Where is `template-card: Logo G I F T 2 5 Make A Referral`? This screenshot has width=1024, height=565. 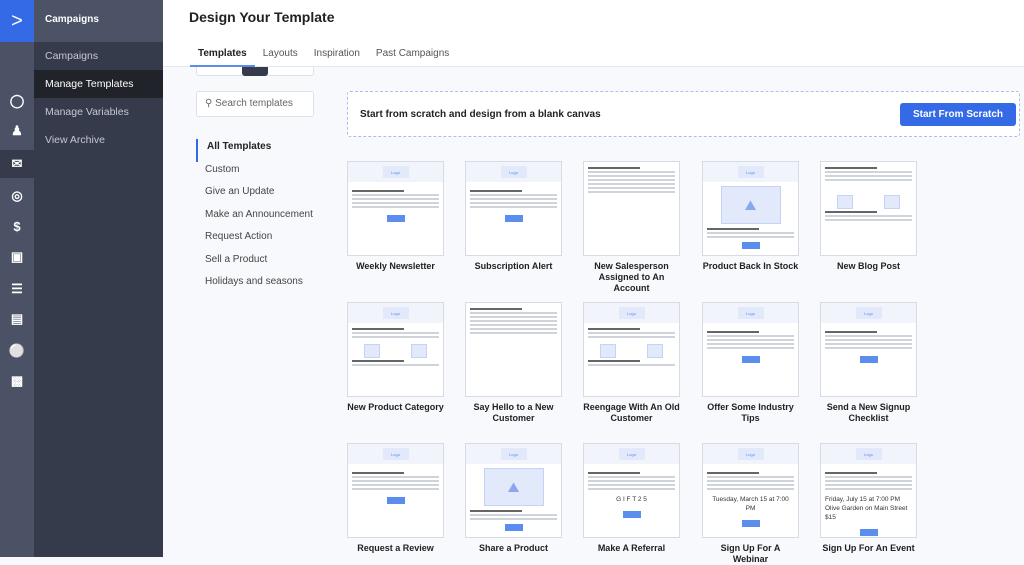
template-card: Logo G I F T 2 5 Make A Referral is located at coordinates (631, 498).